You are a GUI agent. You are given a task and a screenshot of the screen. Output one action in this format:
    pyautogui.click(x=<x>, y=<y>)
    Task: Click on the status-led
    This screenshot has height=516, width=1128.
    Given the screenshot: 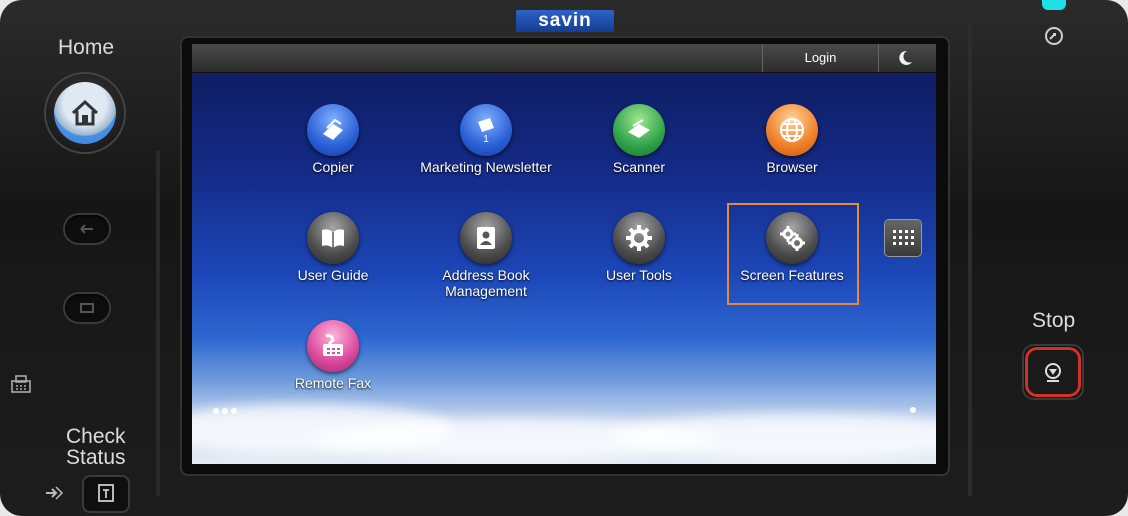 What is the action you would take?
    pyautogui.click(x=1054, y=5)
    